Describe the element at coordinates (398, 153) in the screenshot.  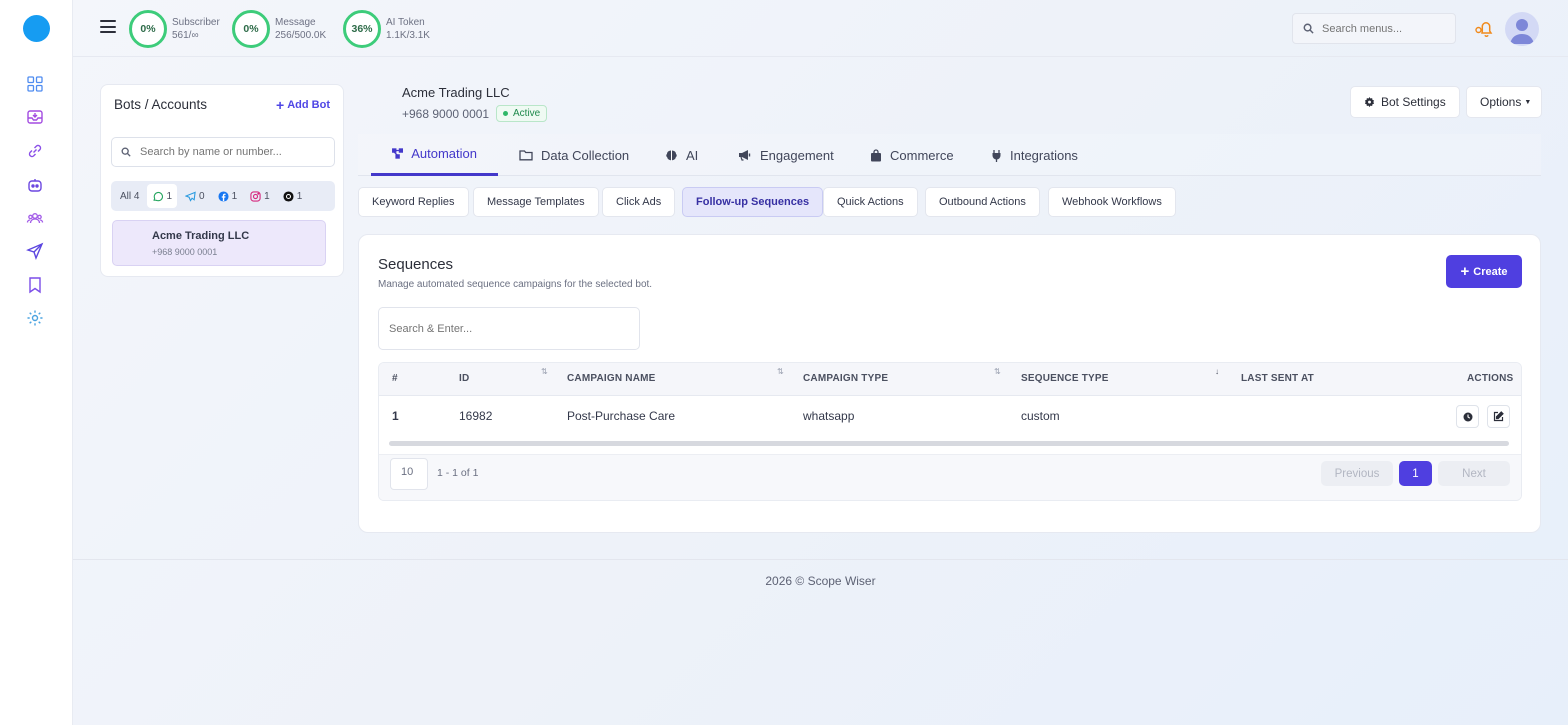
I see `flow-icon` at that location.